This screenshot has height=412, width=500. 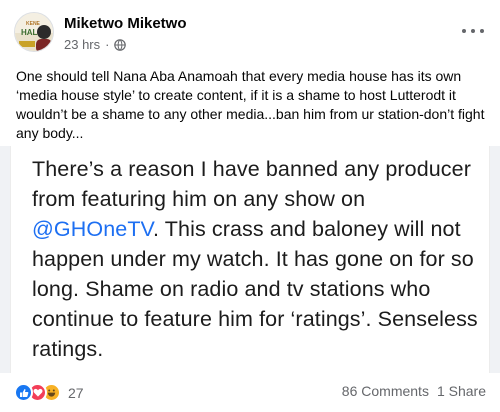 What do you see at coordinates (49, 392) in the screenshot?
I see `reactions-summary: 27` at bounding box center [49, 392].